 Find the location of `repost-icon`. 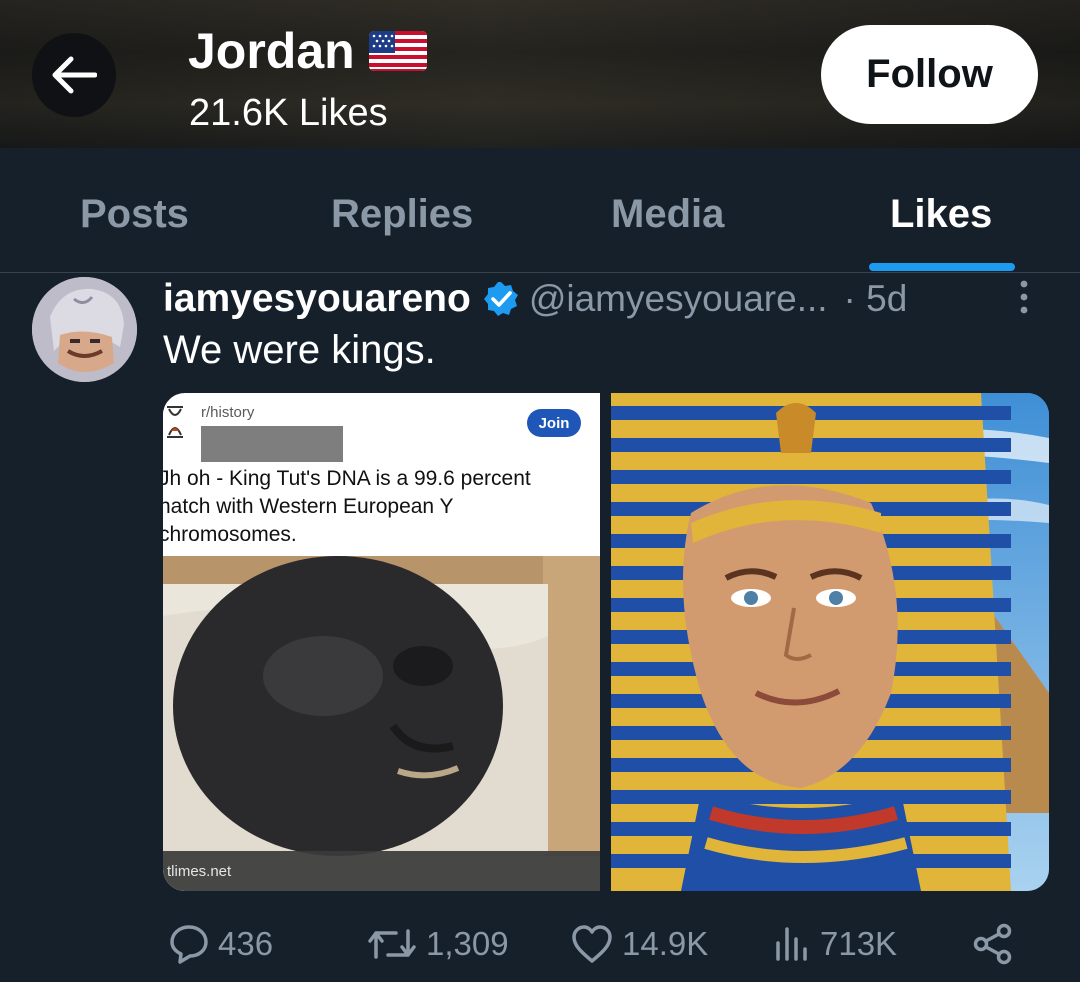

repost-icon is located at coordinates (392, 944).